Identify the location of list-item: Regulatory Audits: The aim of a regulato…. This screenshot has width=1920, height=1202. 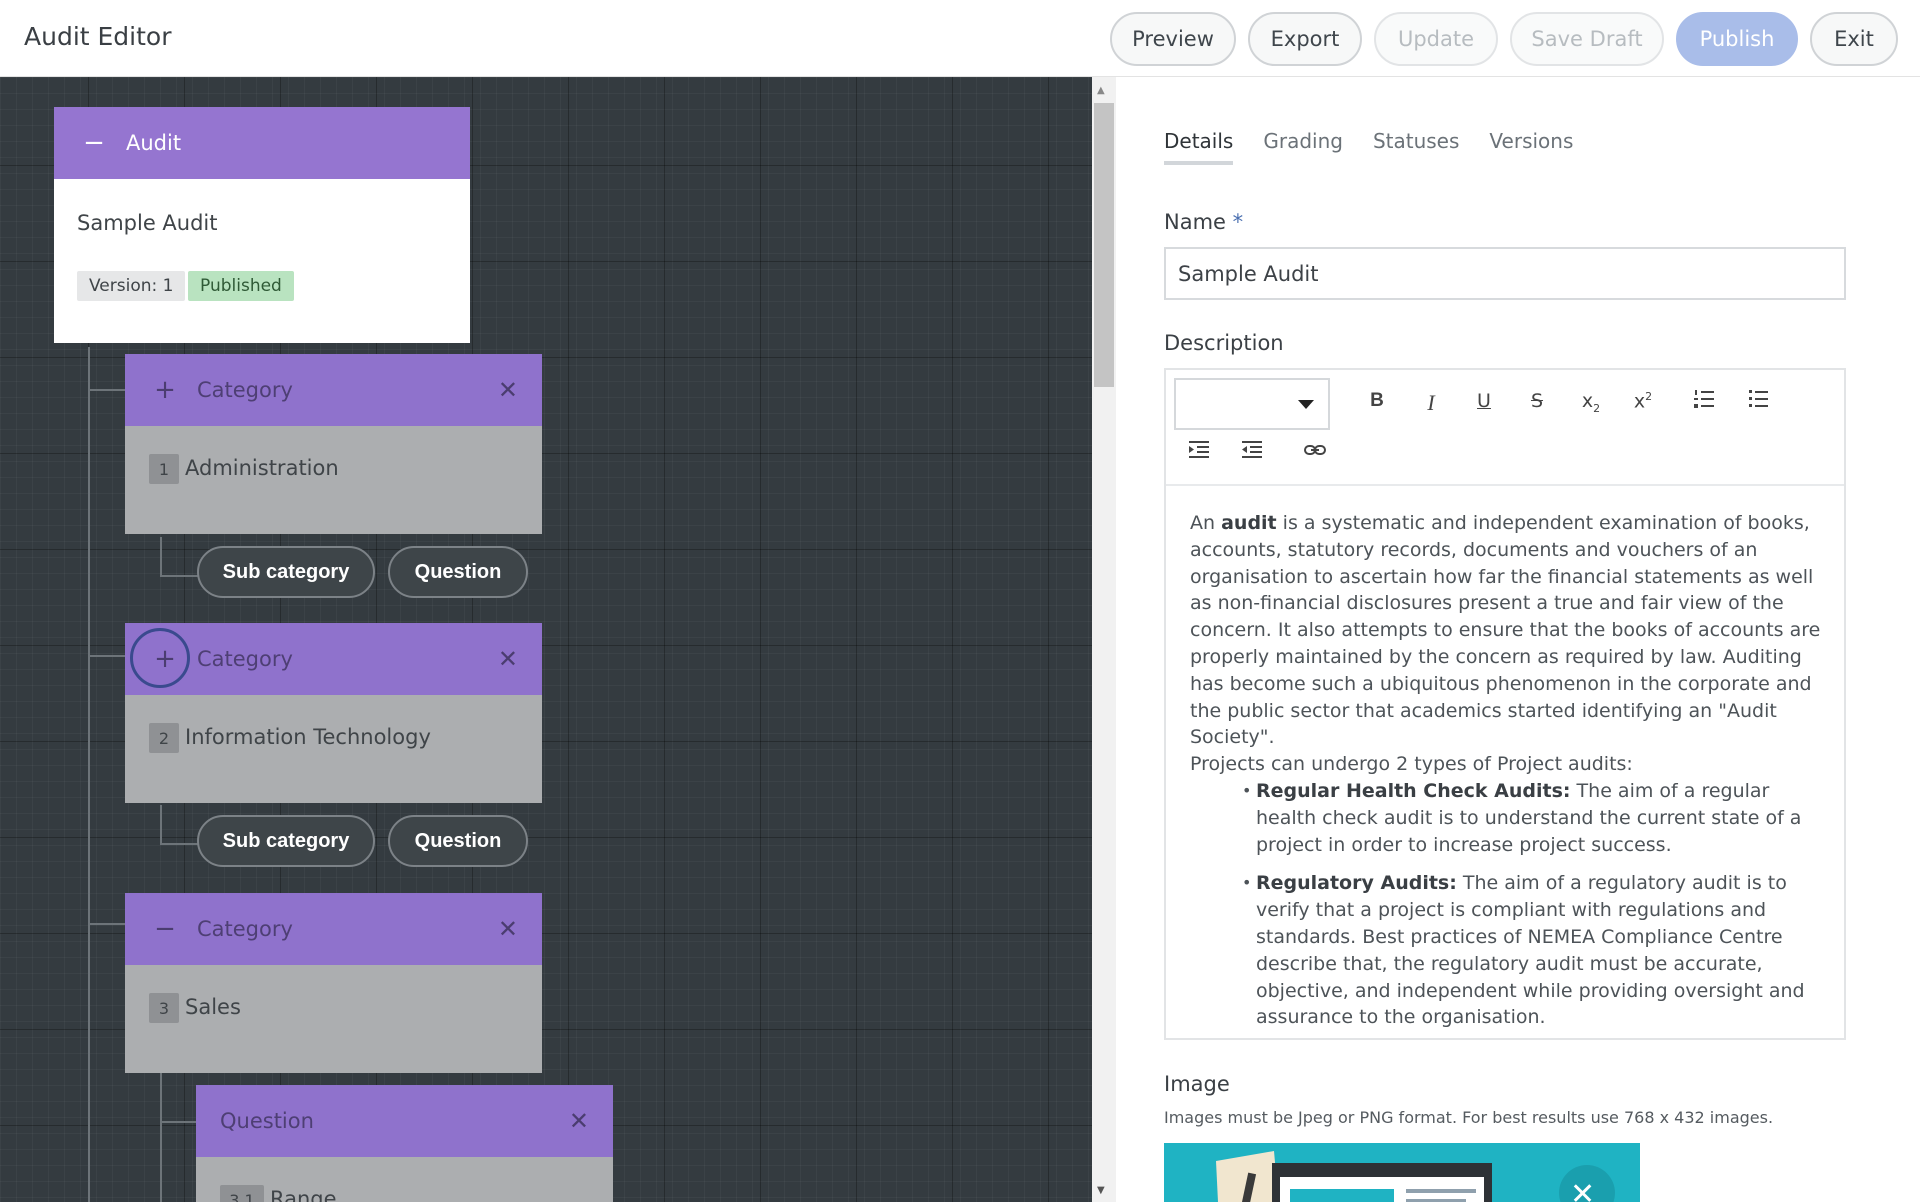
(1534, 950).